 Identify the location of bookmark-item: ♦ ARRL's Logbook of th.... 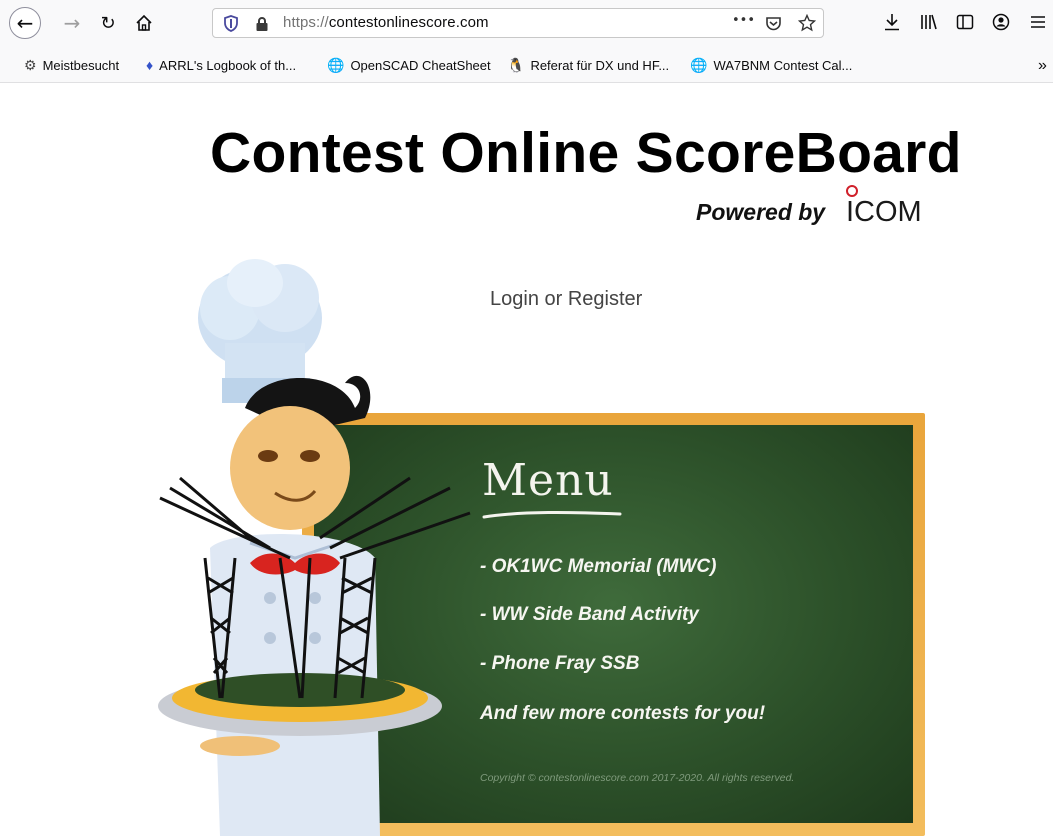
(221, 65).